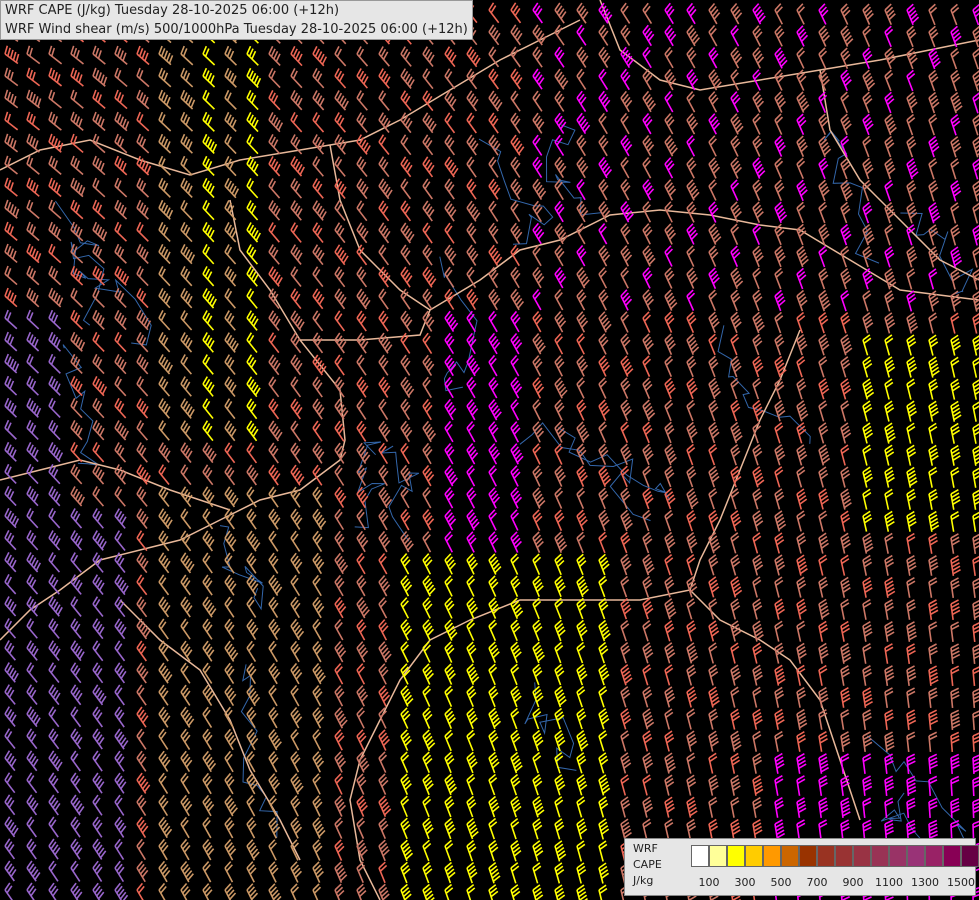  Describe the element at coordinates (643, 880) in the screenshot. I see `legend-unit-label: J/kg` at that location.